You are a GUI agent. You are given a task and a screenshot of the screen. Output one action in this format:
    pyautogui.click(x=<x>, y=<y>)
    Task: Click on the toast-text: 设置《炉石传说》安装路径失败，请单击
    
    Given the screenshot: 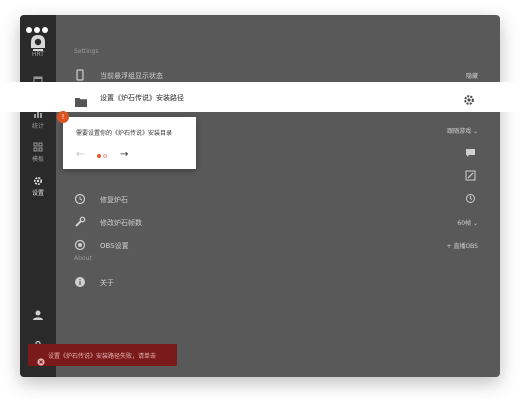 What is the action you would take?
    pyautogui.click(x=102, y=356)
    